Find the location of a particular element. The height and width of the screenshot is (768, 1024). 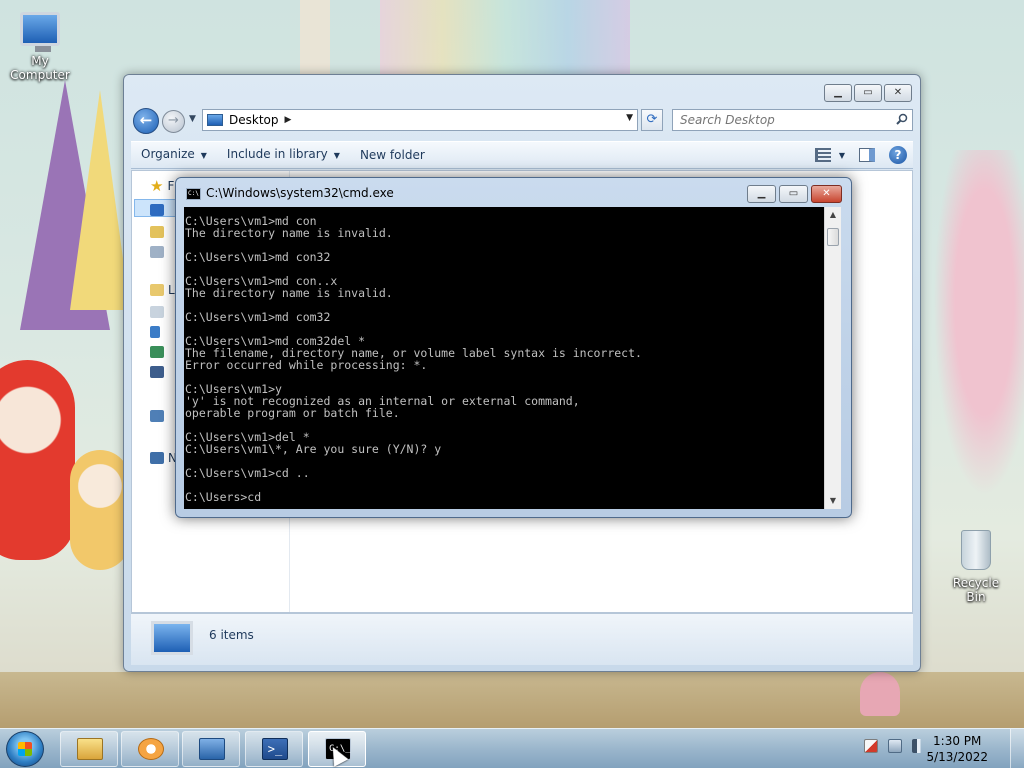

nav-item-music is located at coordinates (155, 332).